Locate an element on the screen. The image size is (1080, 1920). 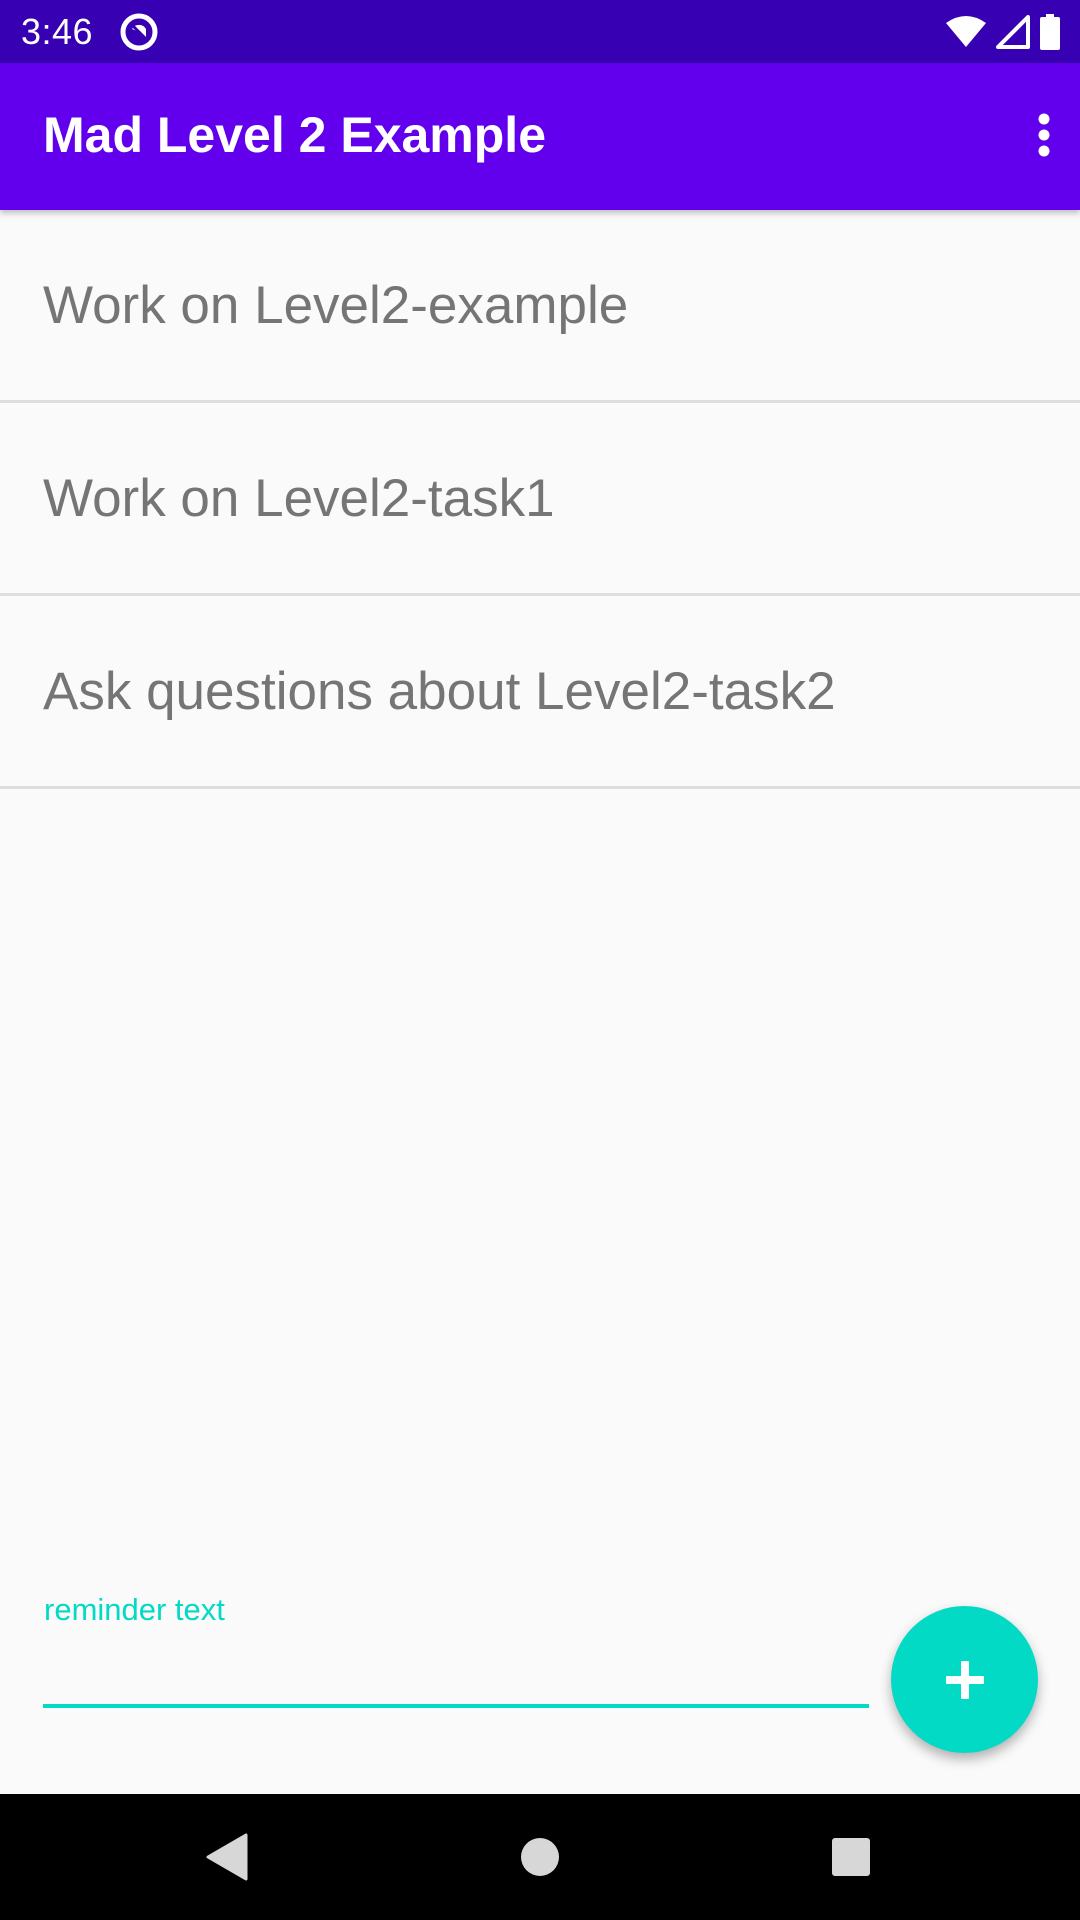
app-title: Mad Level 2 Example is located at coordinates (295, 135).